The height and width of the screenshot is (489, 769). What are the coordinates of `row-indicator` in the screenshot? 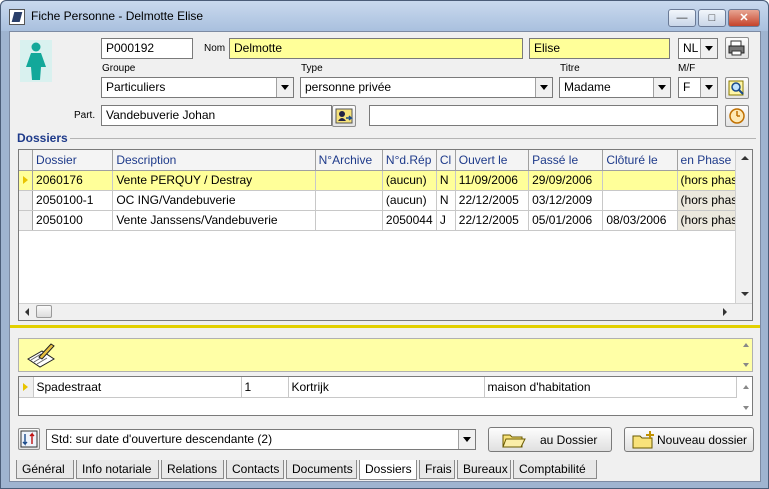 It's located at (26, 200).